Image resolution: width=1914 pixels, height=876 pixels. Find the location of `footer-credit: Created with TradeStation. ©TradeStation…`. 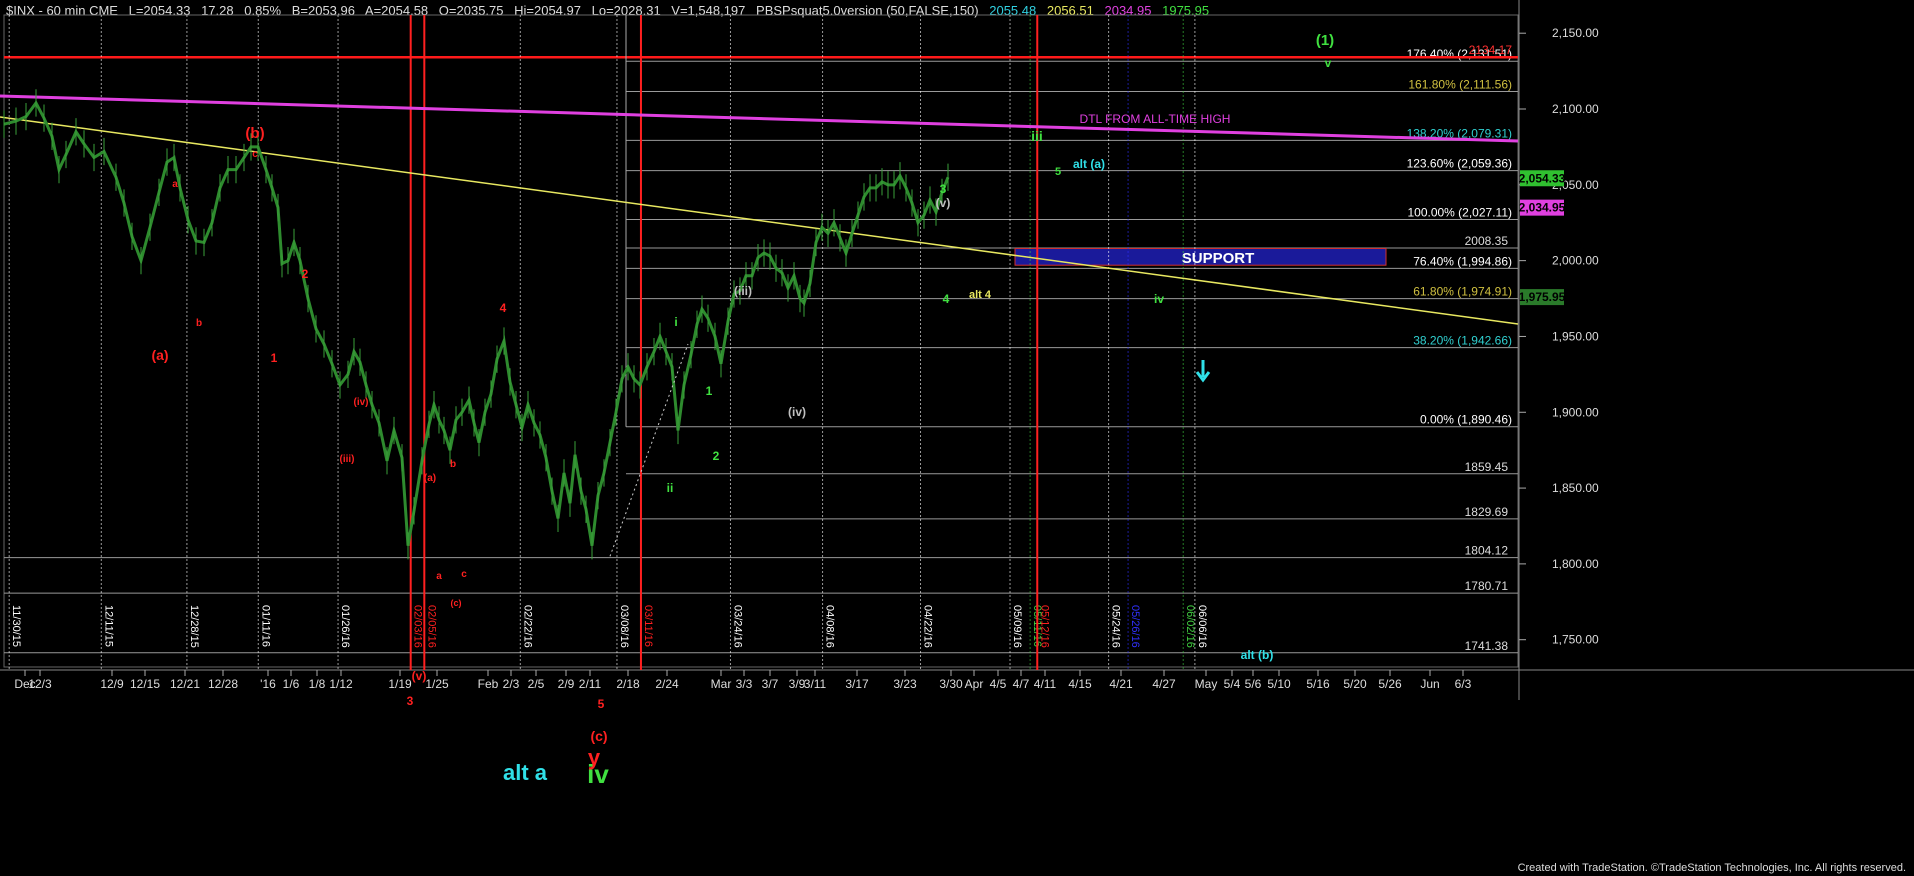

footer-credit: Created with TradeStation. ©TradeStation… is located at coordinates (1711, 868).